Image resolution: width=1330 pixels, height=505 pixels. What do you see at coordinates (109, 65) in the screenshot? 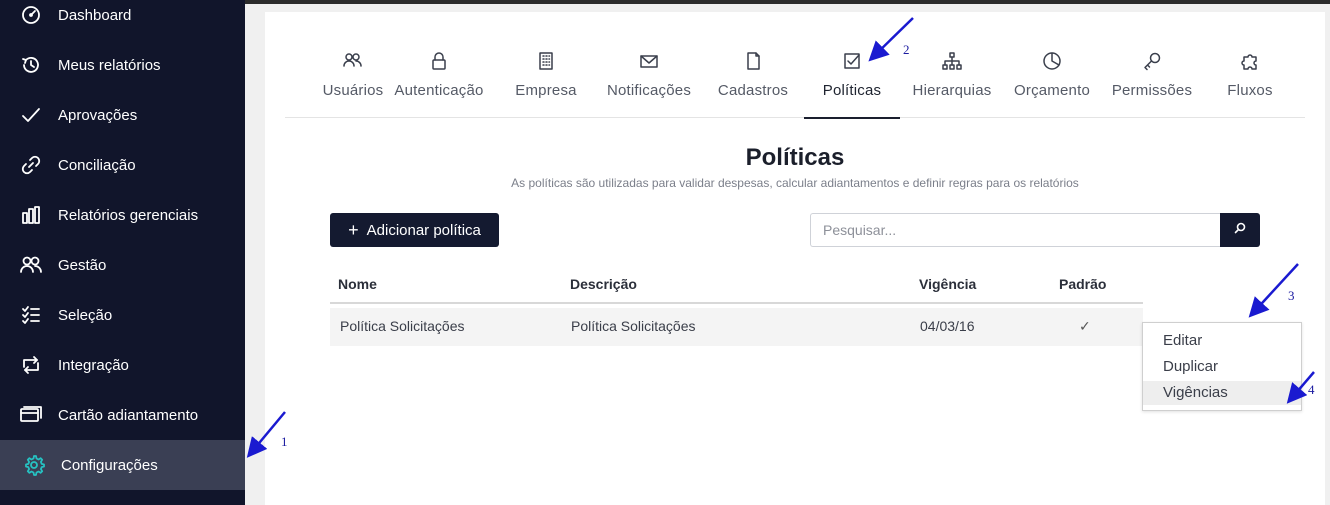
I see `sidebar-item-label: Meus relatórios` at bounding box center [109, 65].